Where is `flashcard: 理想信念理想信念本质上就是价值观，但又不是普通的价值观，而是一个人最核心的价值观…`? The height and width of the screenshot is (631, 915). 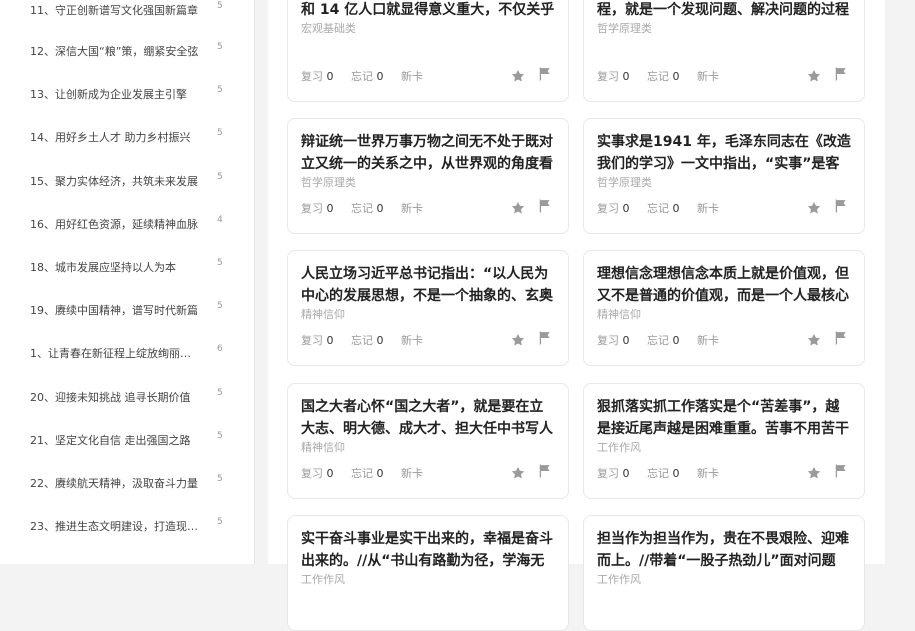 flashcard: 理想信念理想信念本质上就是价值观，但又不是普通的价值观，而是一个人最核心的价值观… is located at coordinates (724, 308).